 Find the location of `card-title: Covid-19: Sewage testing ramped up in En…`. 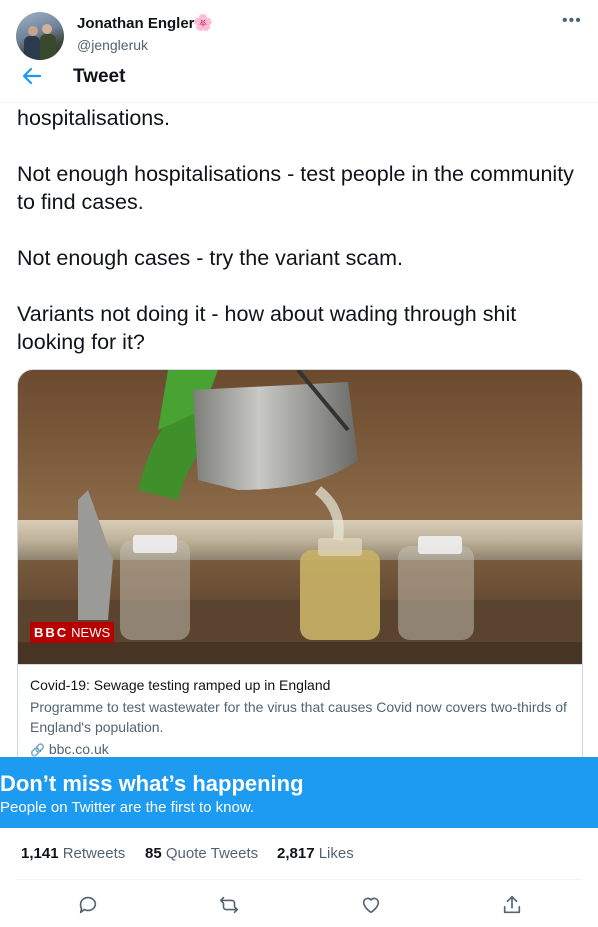

card-title: Covid-19: Sewage testing ramped up in En… is located at coordinates (300, 685).